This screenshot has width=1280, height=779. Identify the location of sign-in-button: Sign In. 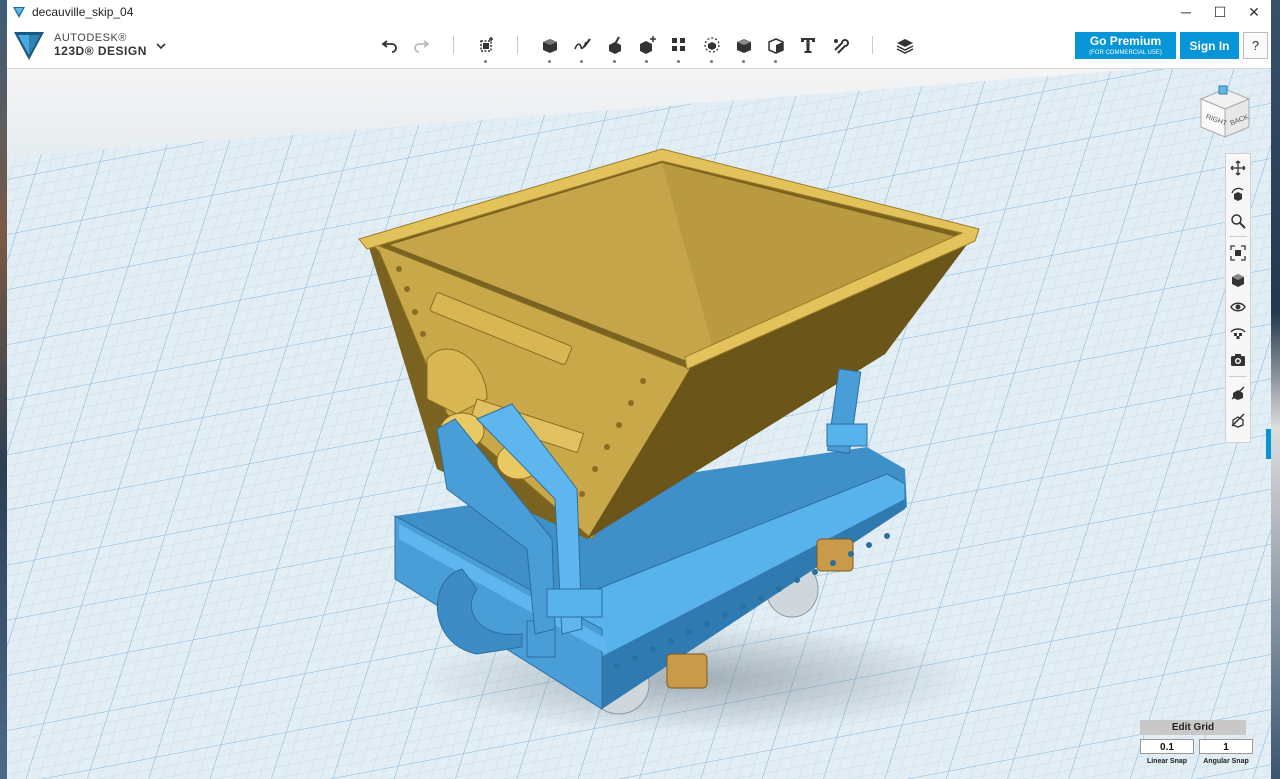
(1209, 45).